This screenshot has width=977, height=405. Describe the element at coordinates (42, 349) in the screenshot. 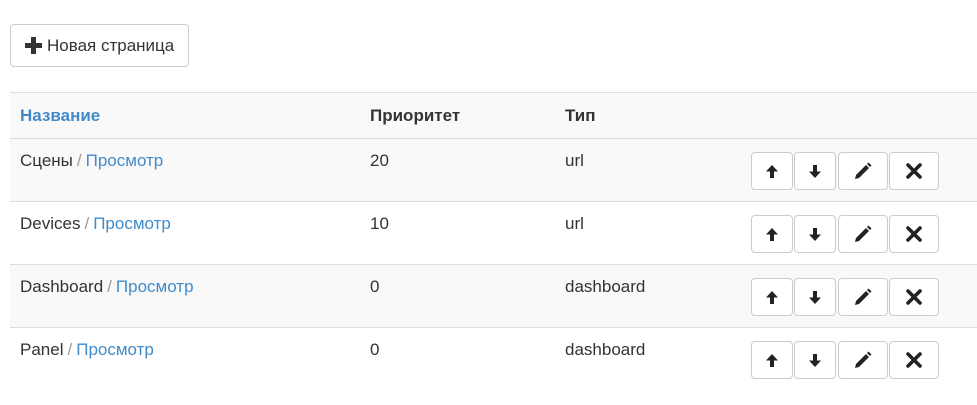

I see `page-name: Panel` at that location.